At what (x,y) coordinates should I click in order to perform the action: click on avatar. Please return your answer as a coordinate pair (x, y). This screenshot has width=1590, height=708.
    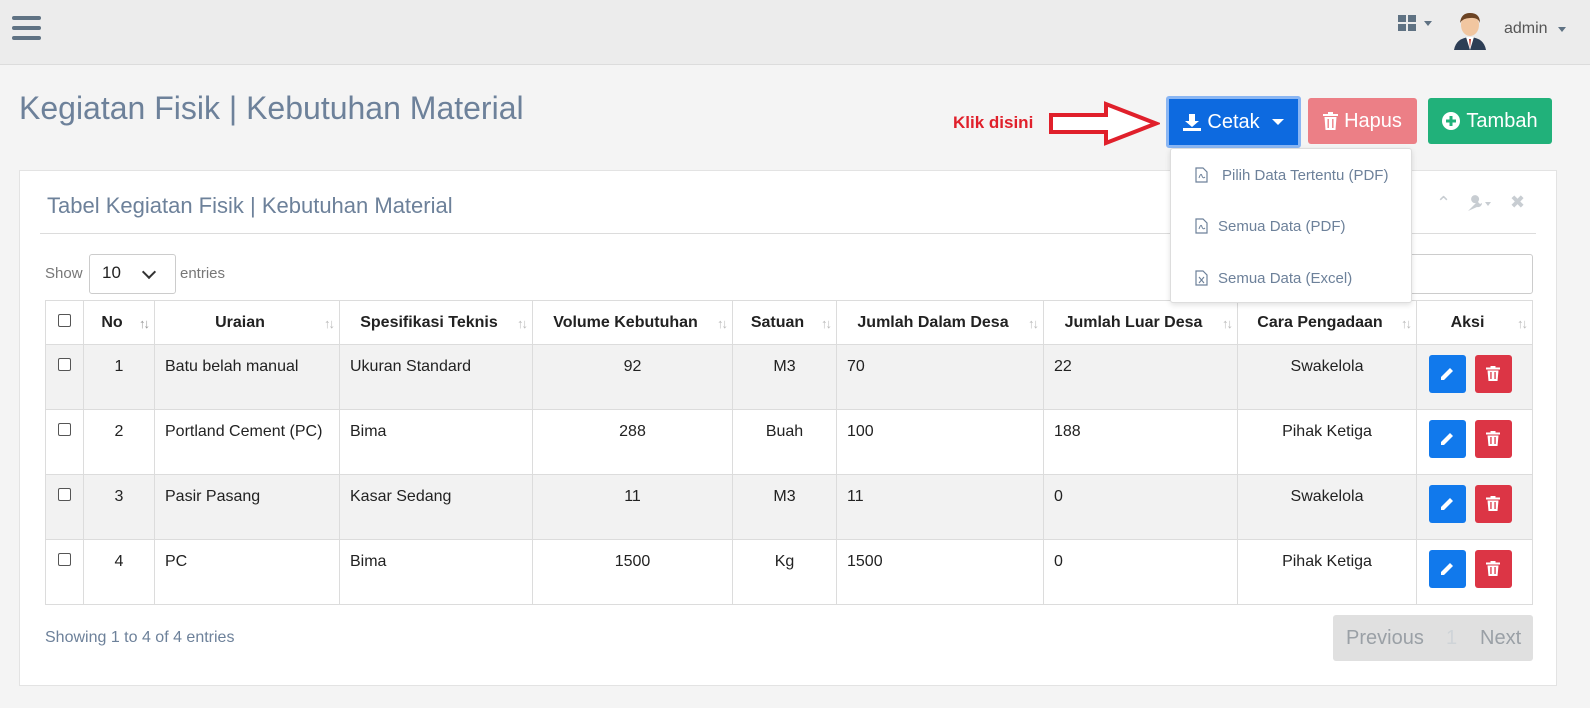
    Looking at the image, I should click on (1470, 30).